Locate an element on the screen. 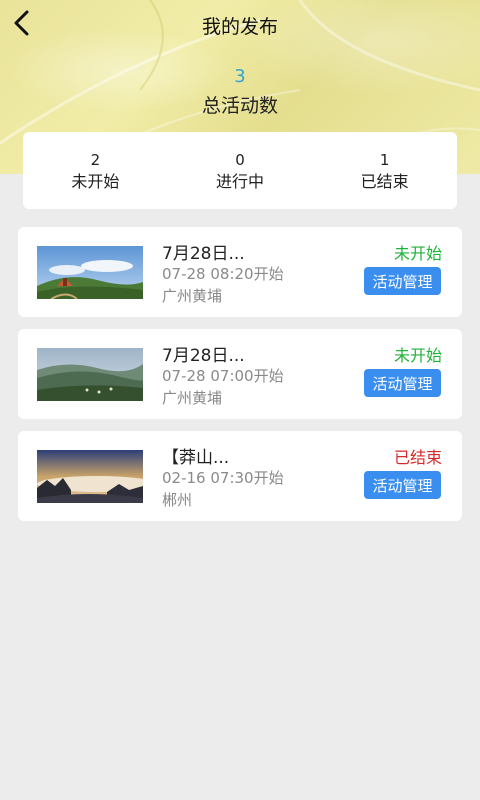 This screenshot has height=800, width=480. stat-count: 2 is located at coordinates (95, 160).